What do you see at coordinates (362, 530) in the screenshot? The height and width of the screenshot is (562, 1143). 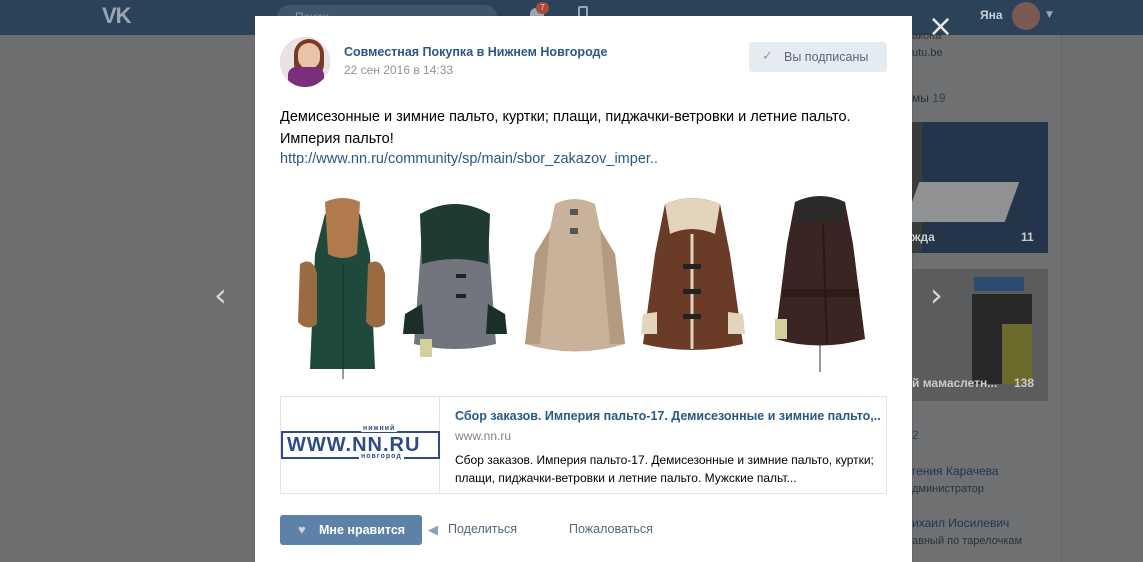 I see `like-label: Мне нравится` at bounding box center [362, 530].